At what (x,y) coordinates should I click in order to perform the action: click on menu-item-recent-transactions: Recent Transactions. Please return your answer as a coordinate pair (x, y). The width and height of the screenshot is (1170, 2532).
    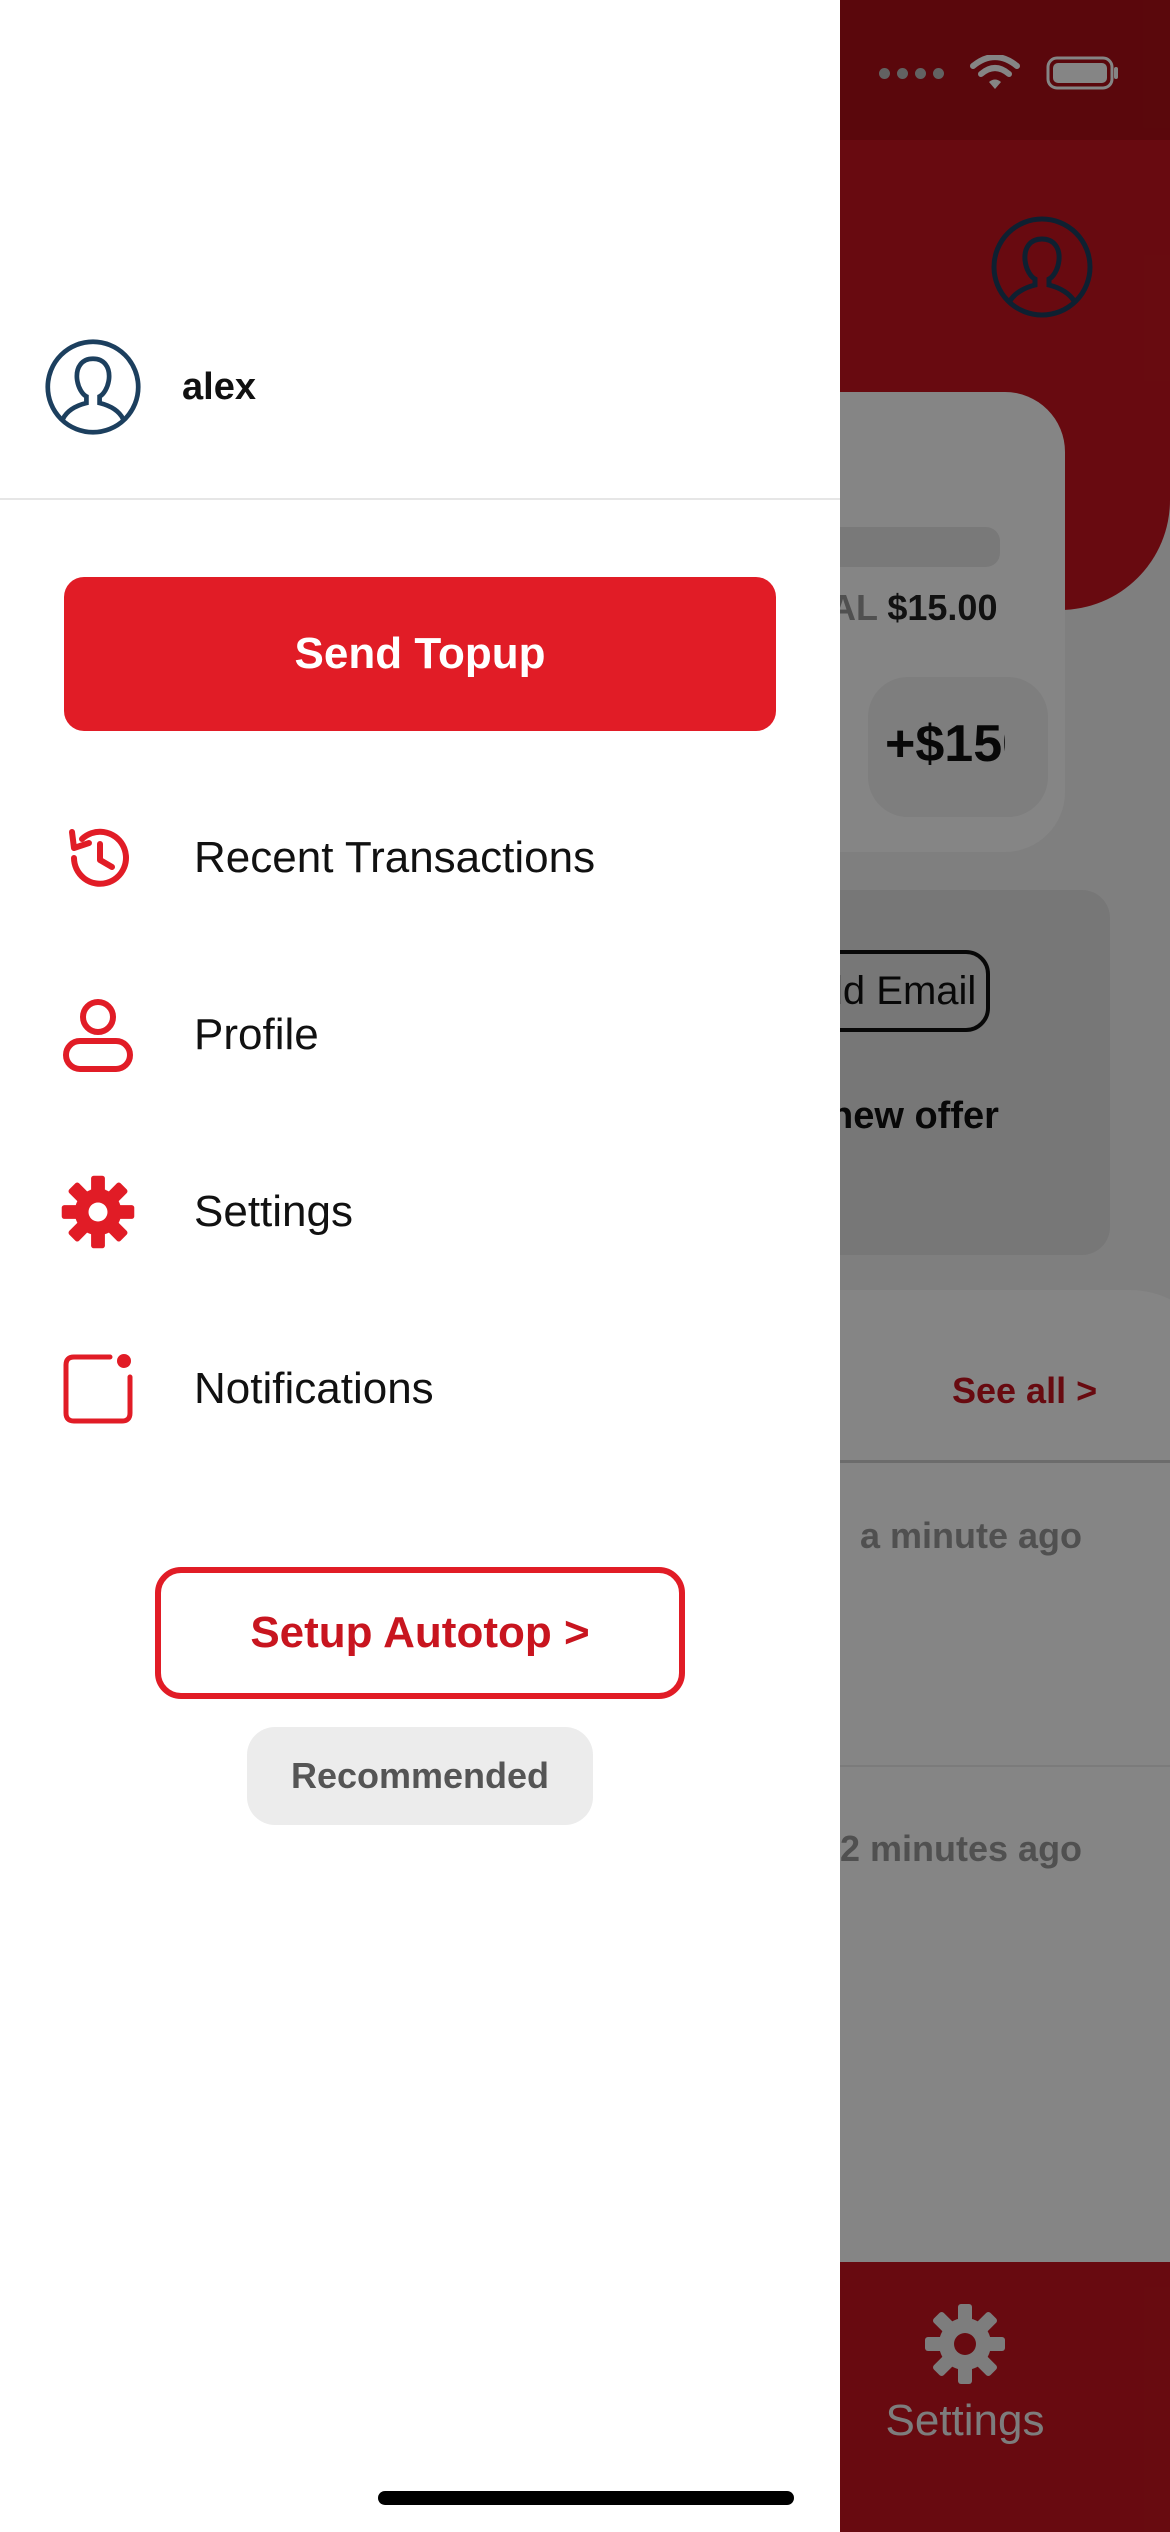
    Looking at the image, I should click on (420, 858).